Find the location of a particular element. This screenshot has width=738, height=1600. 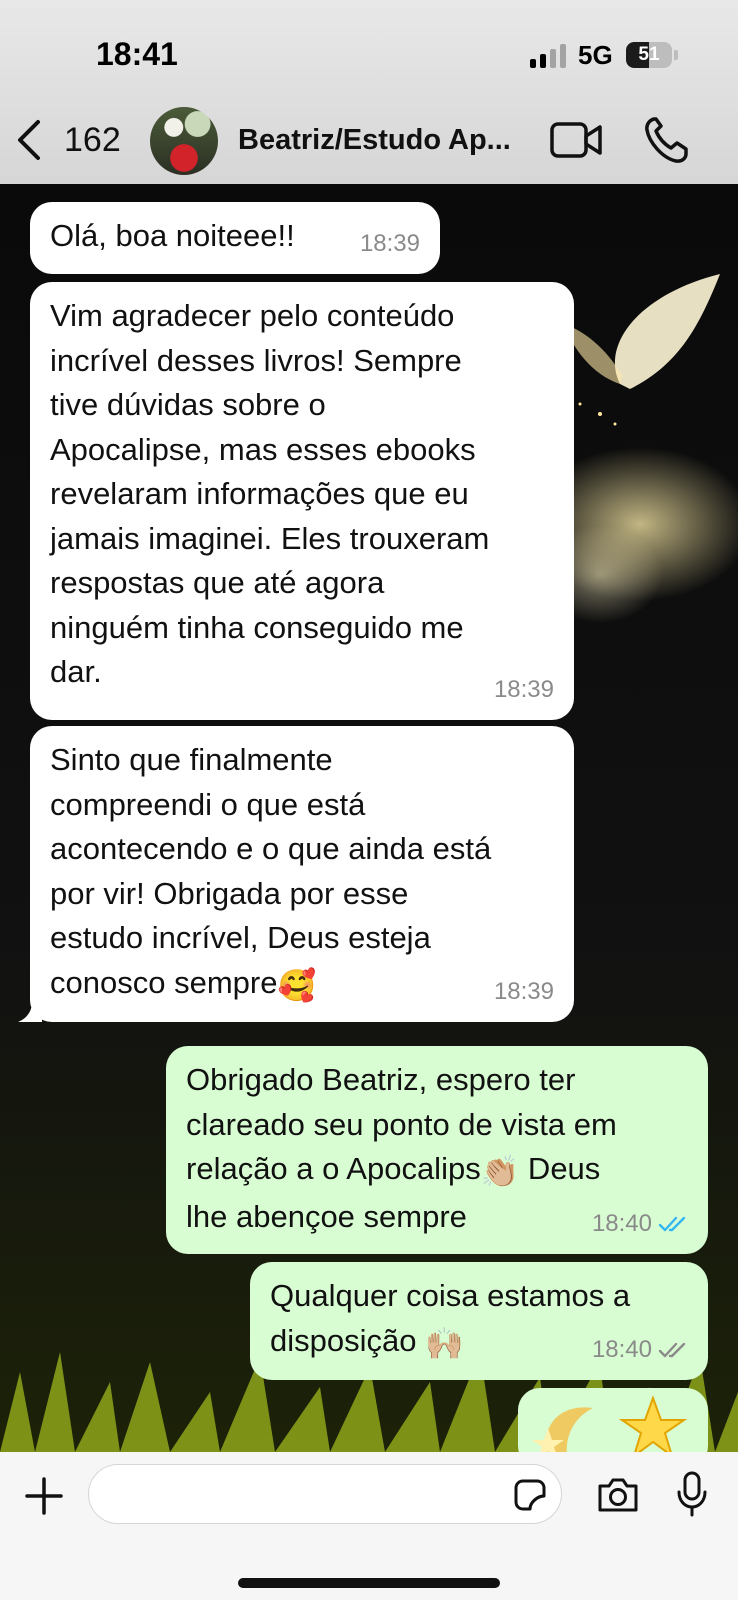

status-time: 18:41 is located at coordinates (137, 54).